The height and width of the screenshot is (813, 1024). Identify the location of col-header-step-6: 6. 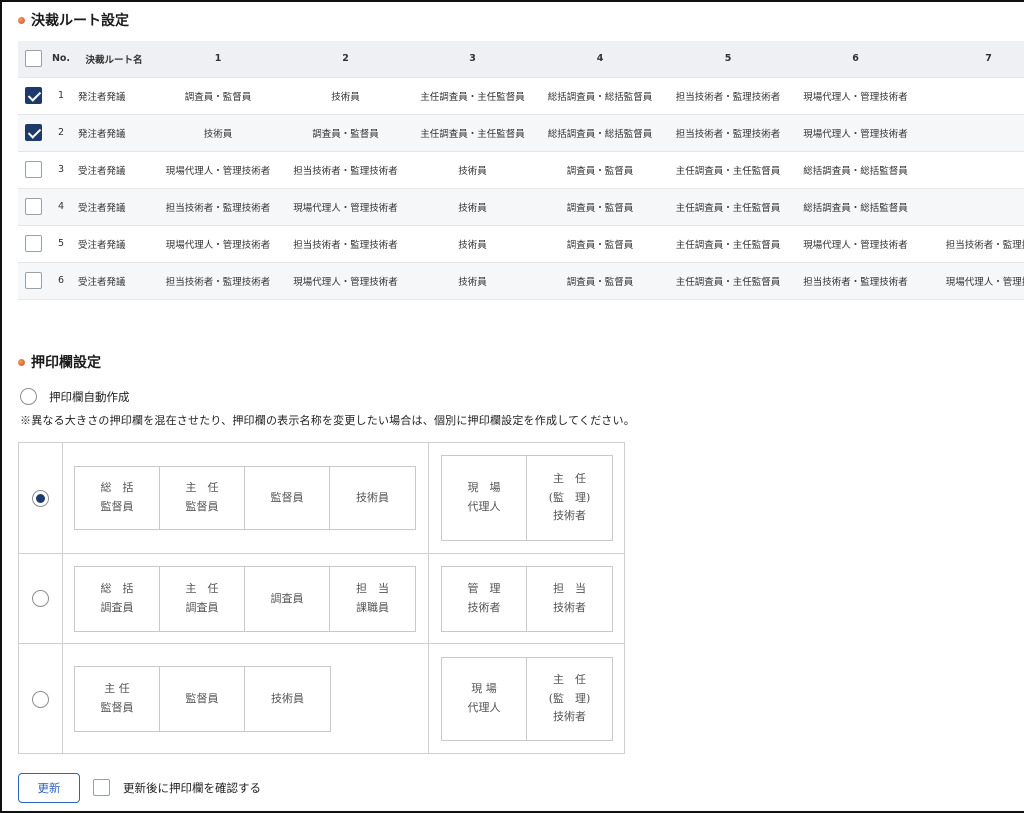
(855, 59).